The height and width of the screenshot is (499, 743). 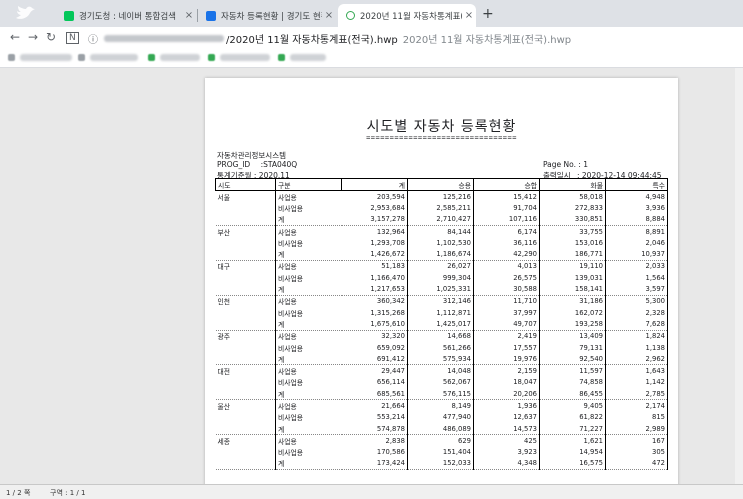 I want to click on value-cell: 1,112,871, so click(x=440, y=312).